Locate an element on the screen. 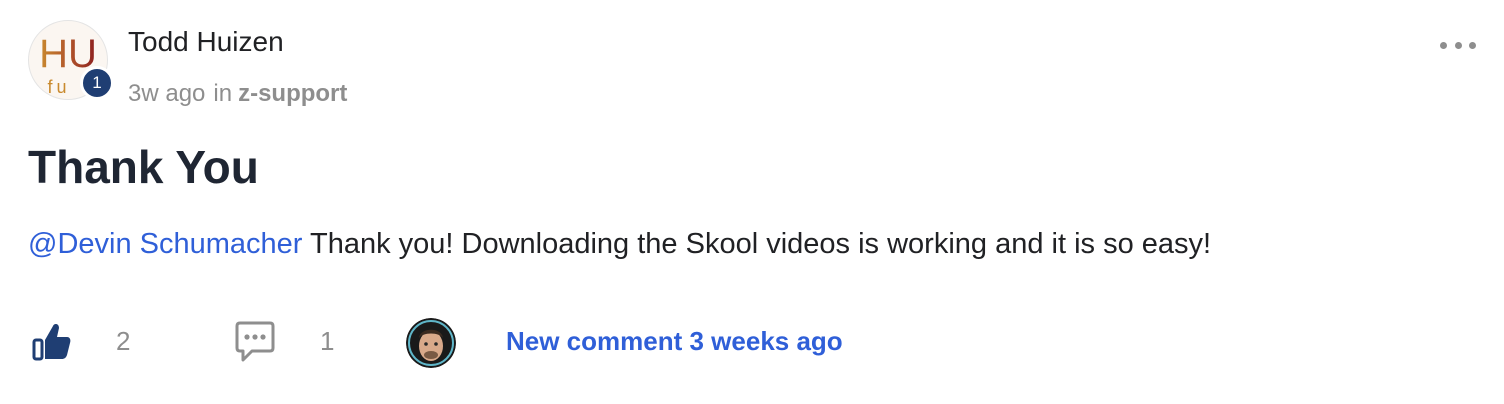 This screenshot has width=1504, height=404. post-meta: 3w ago in z-support is located at coordinates (237, 94).